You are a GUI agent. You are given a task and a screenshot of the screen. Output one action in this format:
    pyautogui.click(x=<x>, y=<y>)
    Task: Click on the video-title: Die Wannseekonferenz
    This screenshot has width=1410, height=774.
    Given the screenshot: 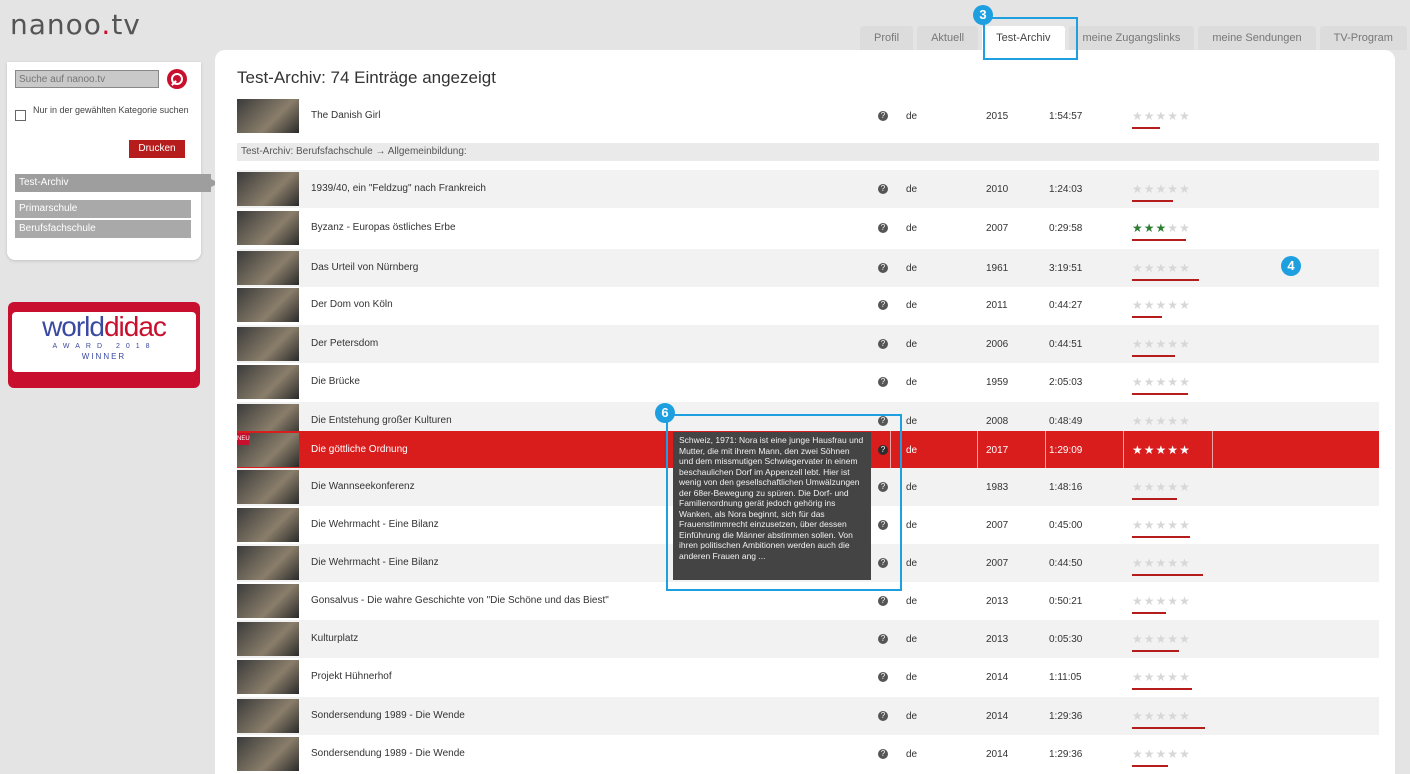 What is the action you would take?
    pyautogui.click(x=363, y=486)
    